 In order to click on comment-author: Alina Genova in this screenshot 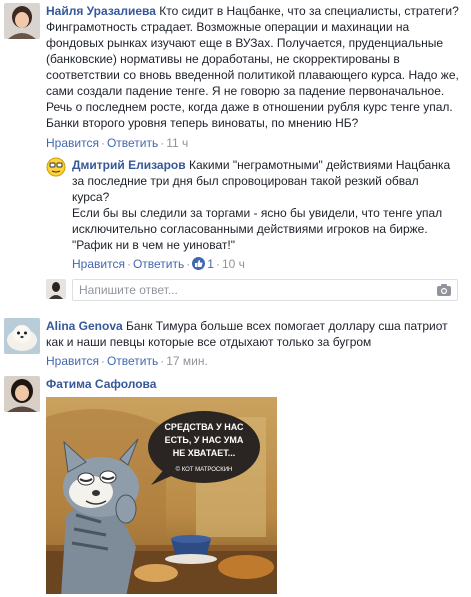, I will do `click(84, 326)`.